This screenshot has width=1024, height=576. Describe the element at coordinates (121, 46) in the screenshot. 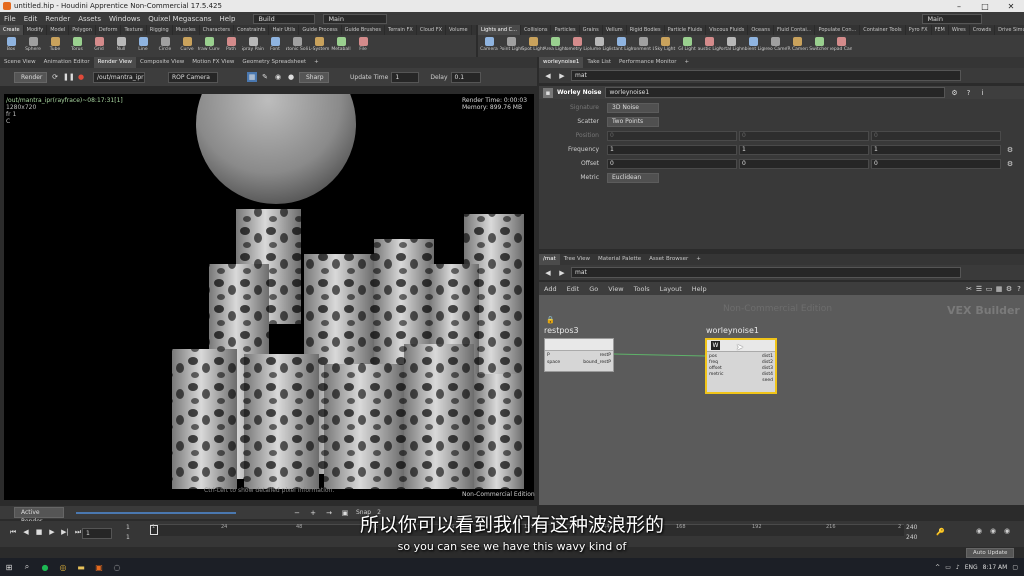

I see `shelf-tool-null: Null` at that location.